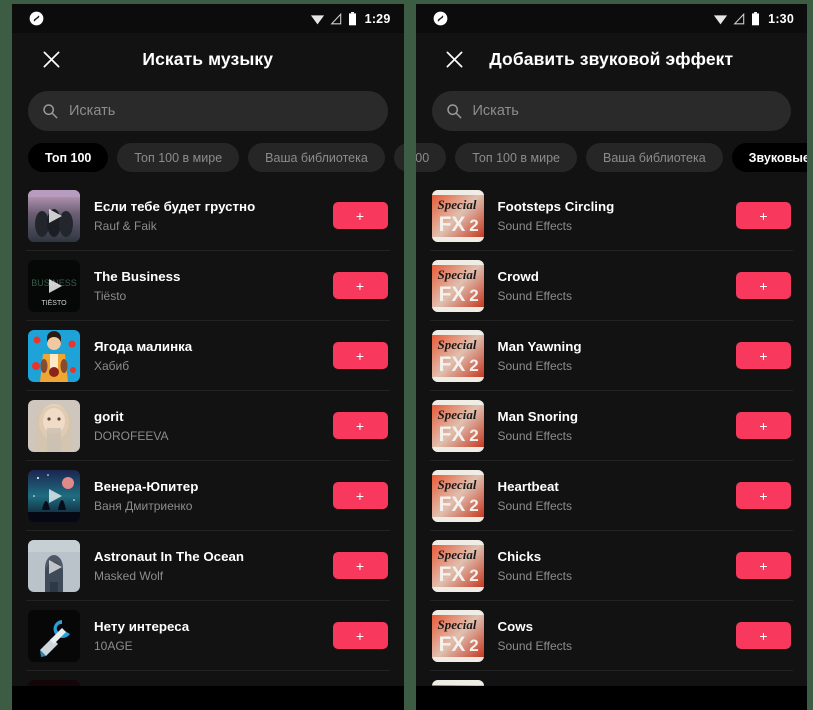 This screenshot has width=813, height=710. I want to click on table-row: Special FX 2 Crowd Sound Effects +, so click(611, 286).